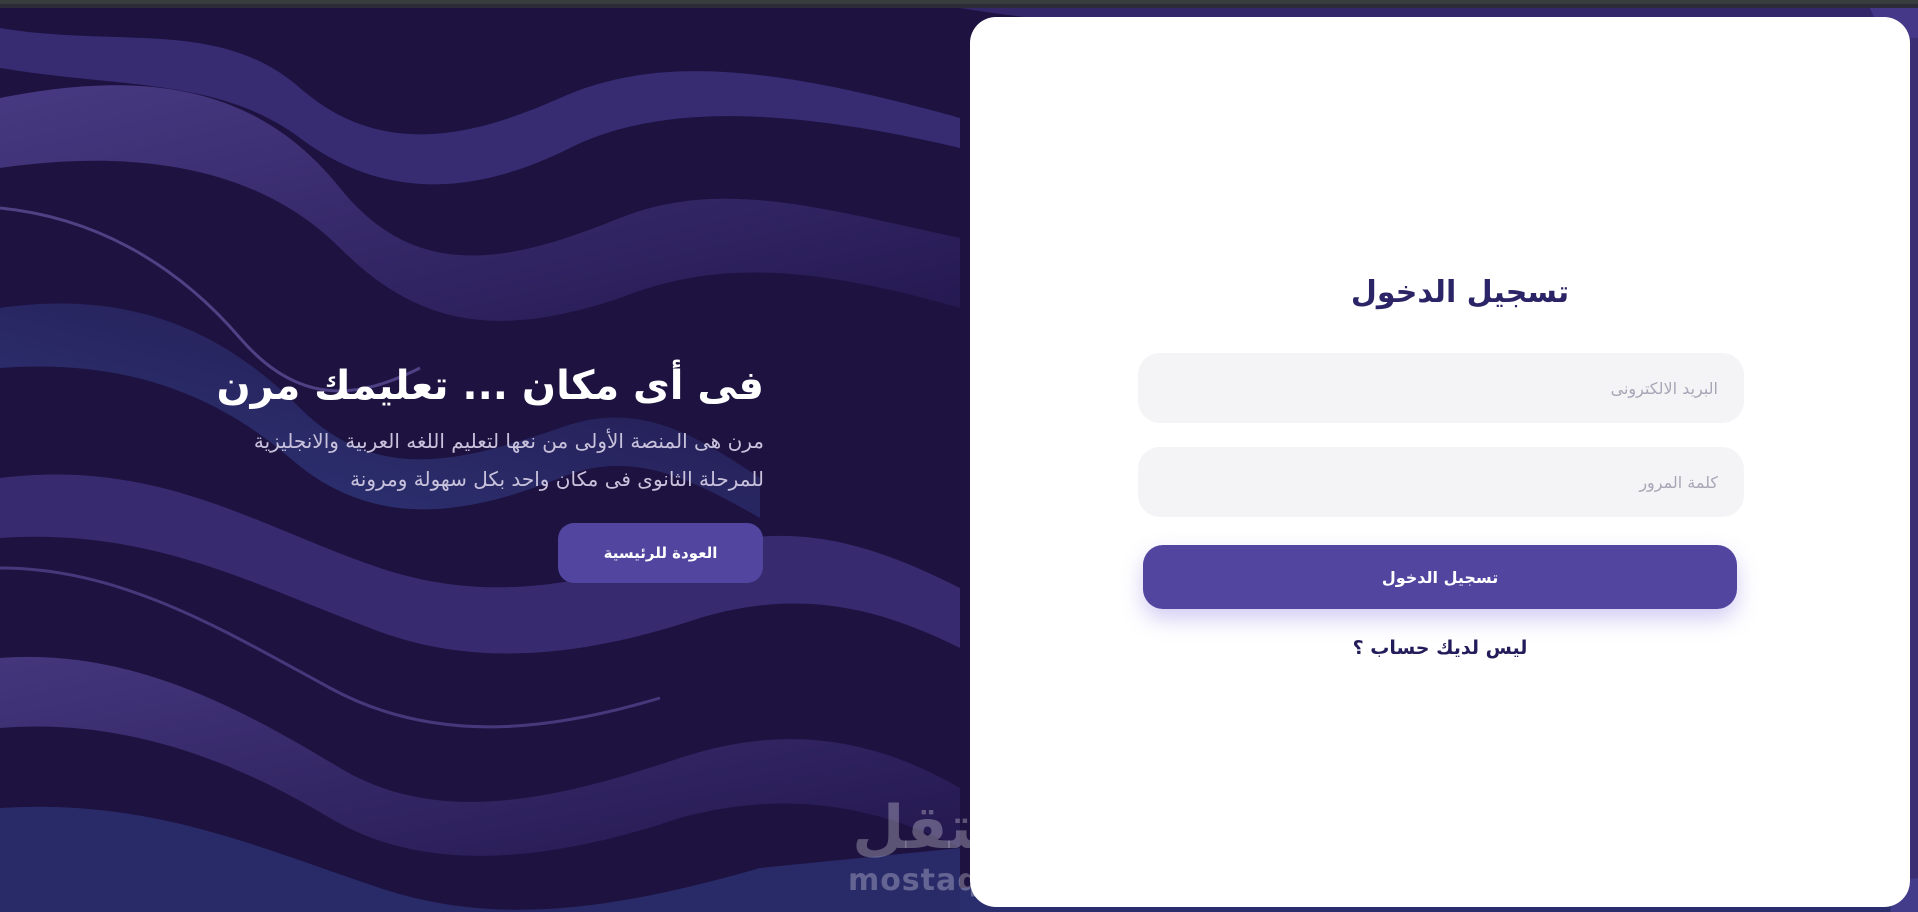 Image resolution: width=1918 pixels, height=912 pixels. What do you see at coordinates (490, 386) in the screenshot?
I see `hero-title: فى أى مكان ... تعليمك مرن` at bounding box center [490, 386].